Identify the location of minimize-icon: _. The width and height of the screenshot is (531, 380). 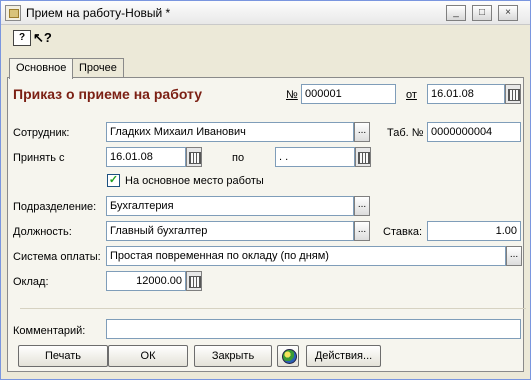
(456, 12).